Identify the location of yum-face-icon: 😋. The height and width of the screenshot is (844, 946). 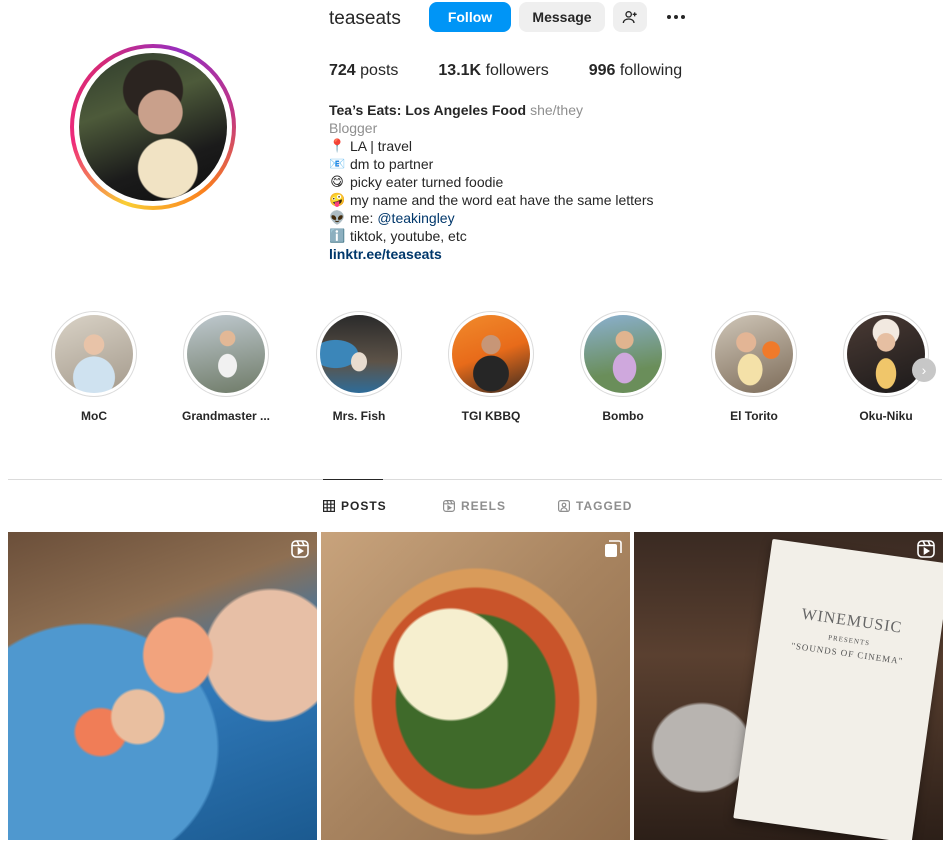
(337, 181).